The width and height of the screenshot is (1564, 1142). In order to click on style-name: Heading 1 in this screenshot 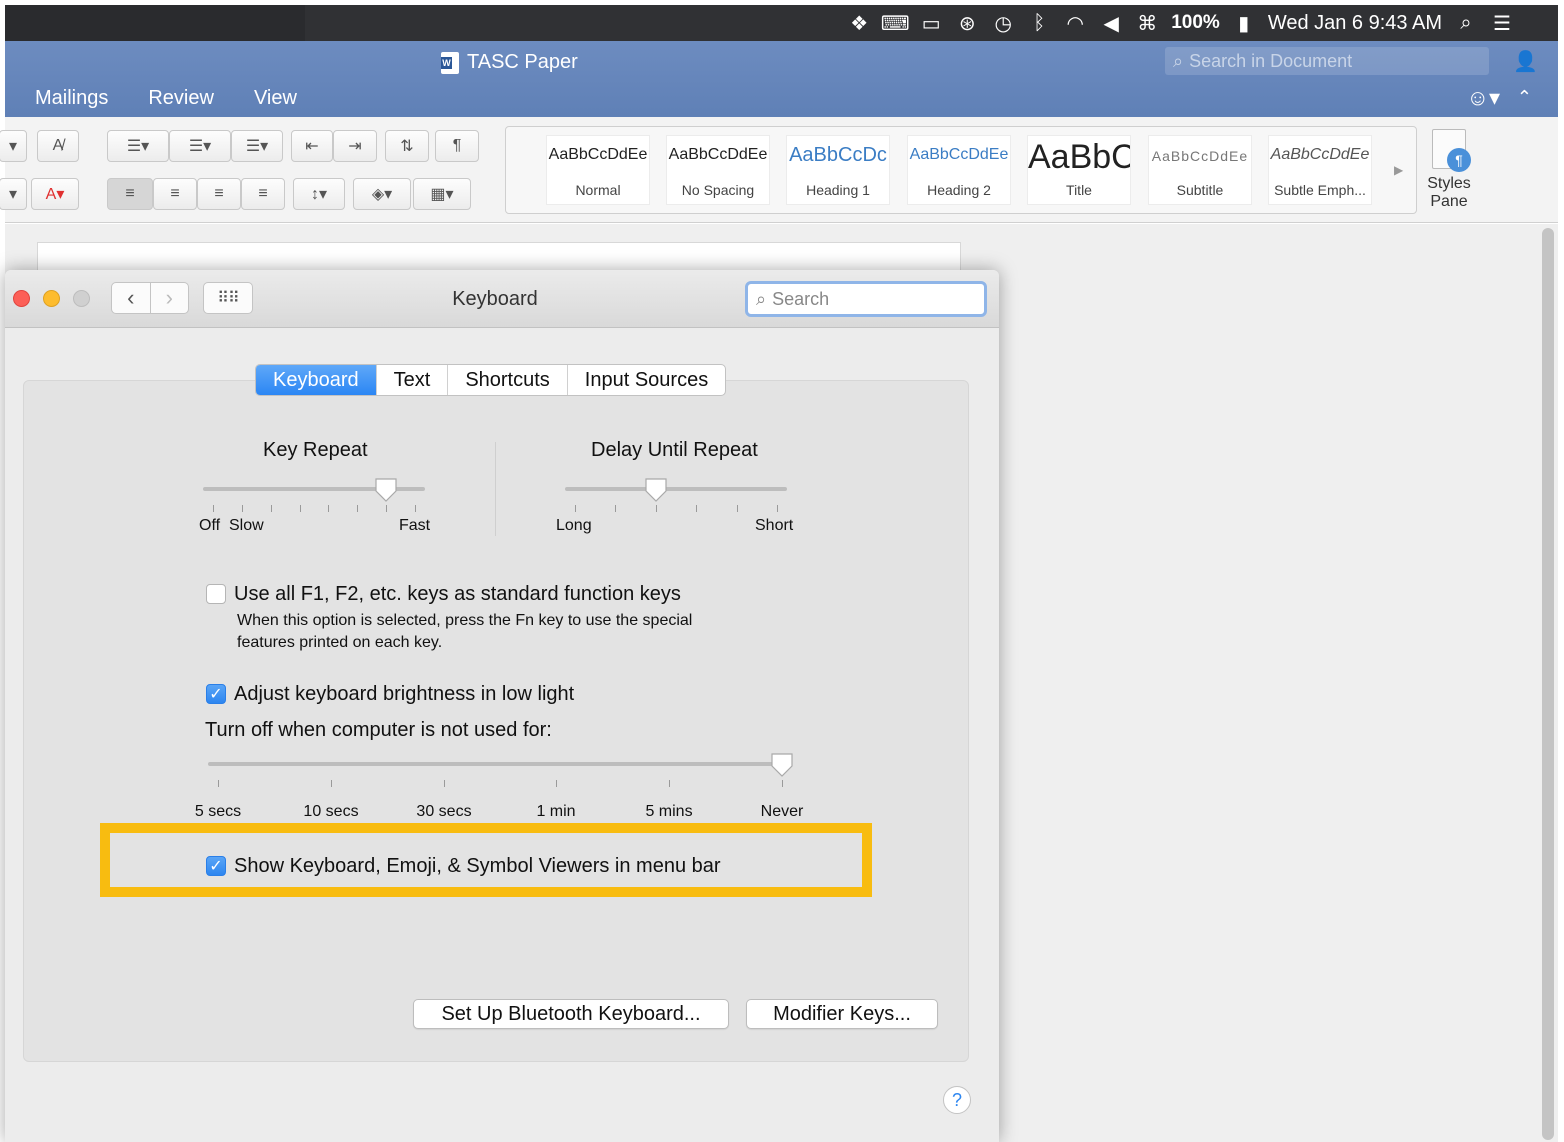, I will do `click(838, 190)`.